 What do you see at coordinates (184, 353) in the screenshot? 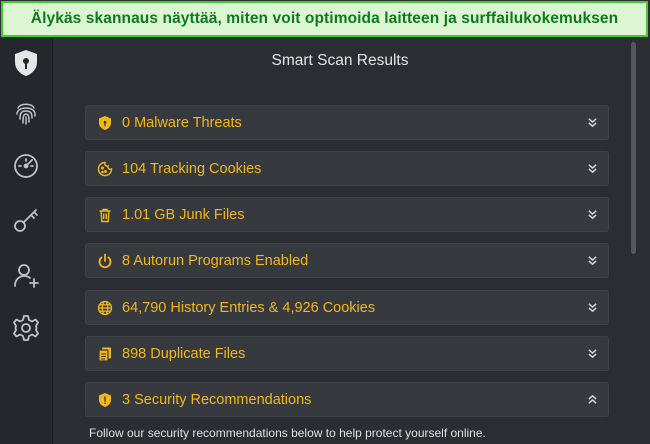
I see `result-label: 898 Duplicate Files` at bounding box center [184, 353].